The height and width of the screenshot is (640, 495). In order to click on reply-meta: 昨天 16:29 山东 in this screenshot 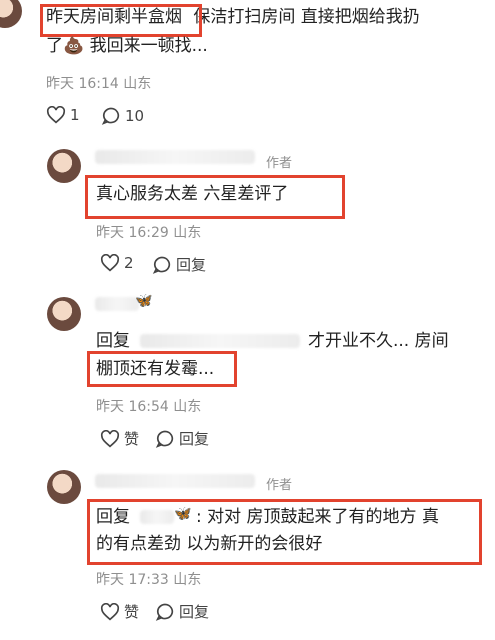, I will do `click(149, 233)`.